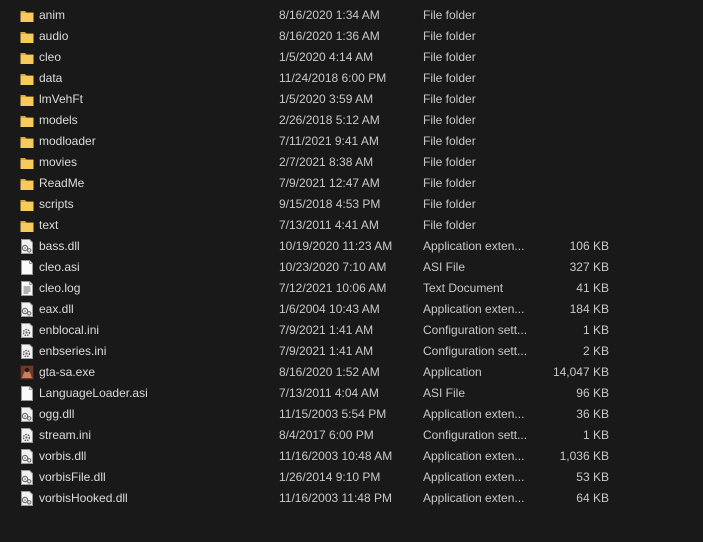  Describe the element at coordinates (329, 141) in the screenshot. I see `date-modified: 7/11/2021 9:41 AM` at that location.